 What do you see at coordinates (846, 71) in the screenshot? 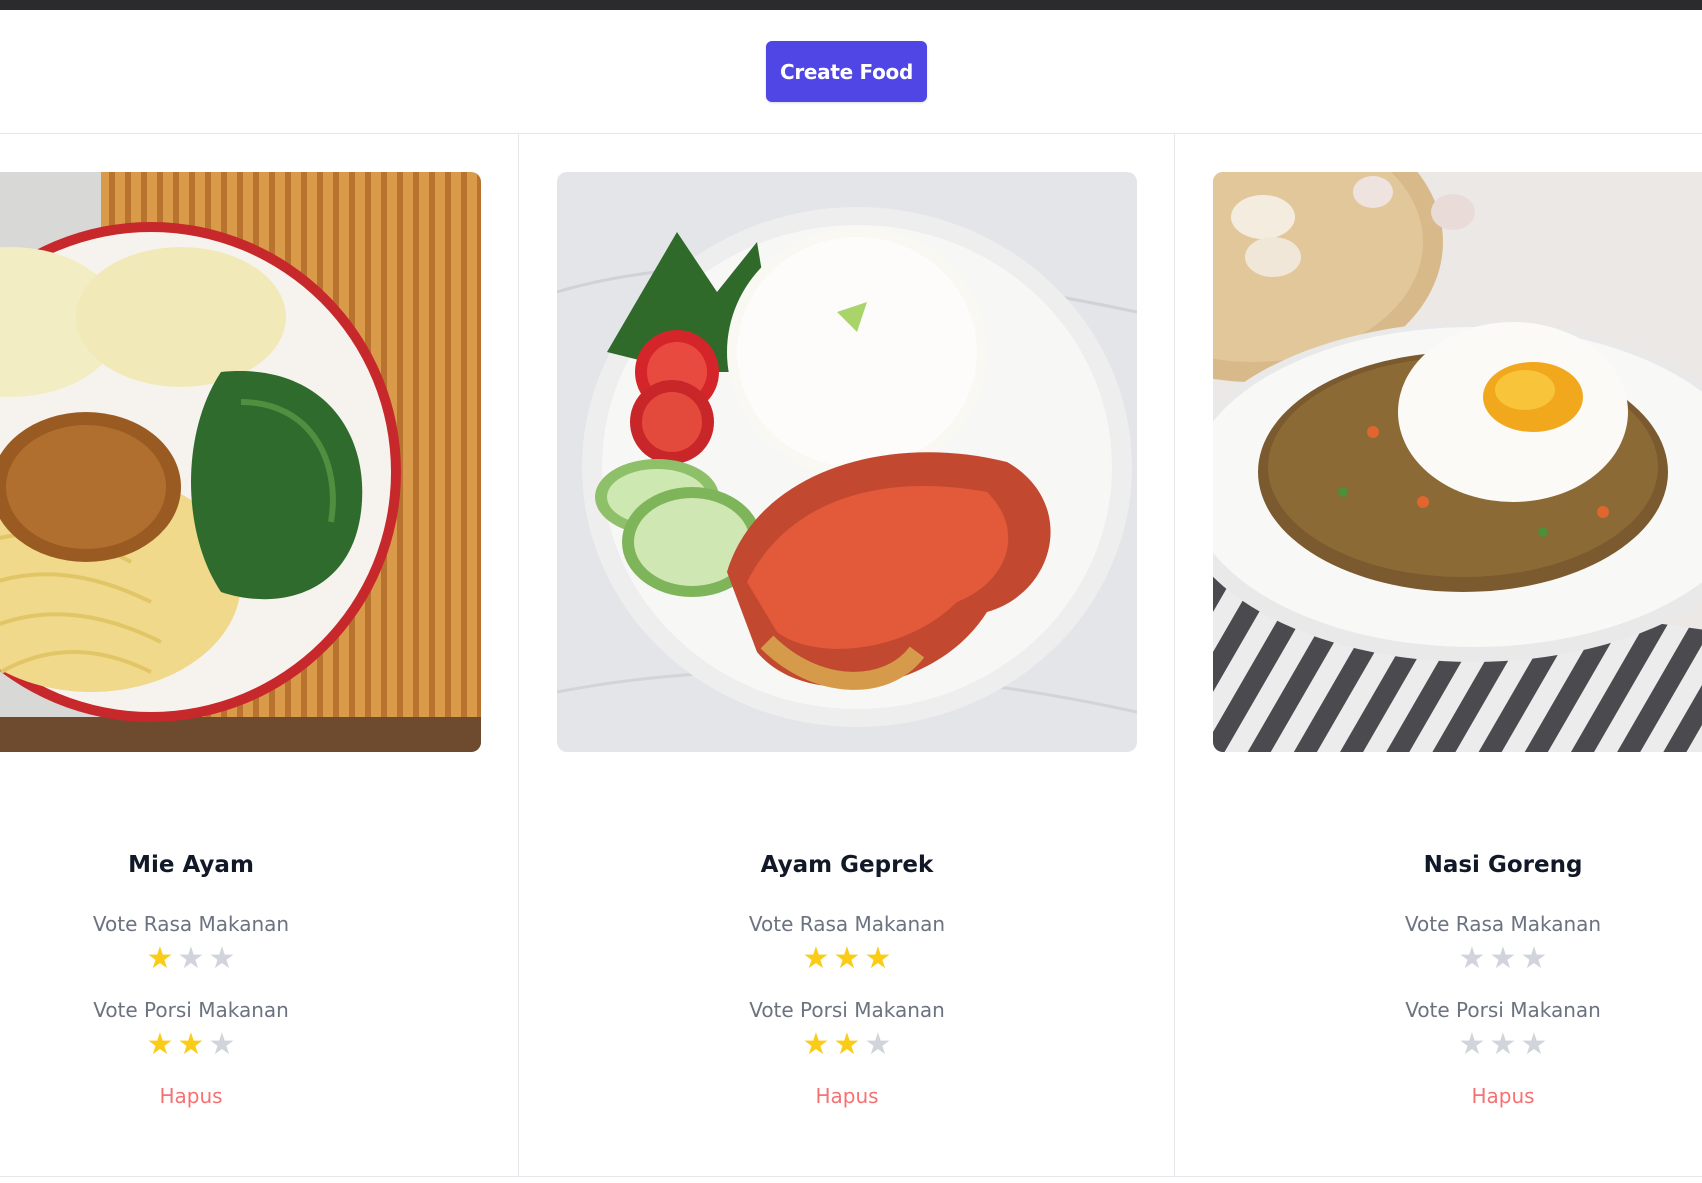
I see `create-food-button: Create Food` at bounding box center [846, 71].